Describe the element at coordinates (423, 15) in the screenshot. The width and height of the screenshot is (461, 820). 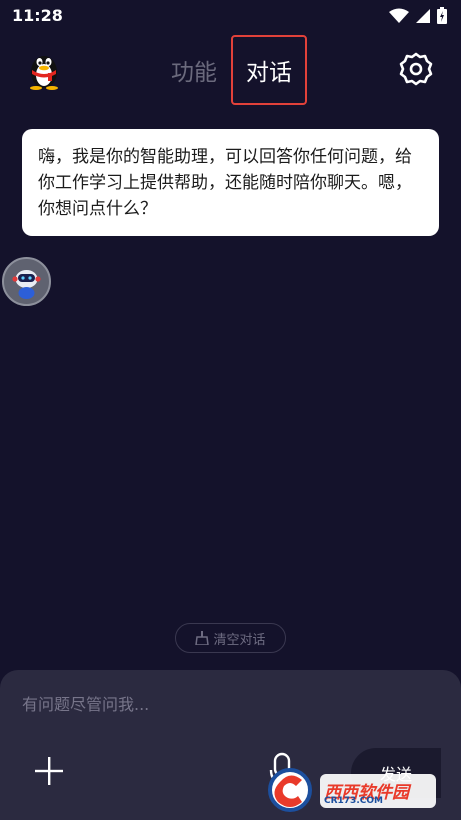
I see `signal-icon` at that location.